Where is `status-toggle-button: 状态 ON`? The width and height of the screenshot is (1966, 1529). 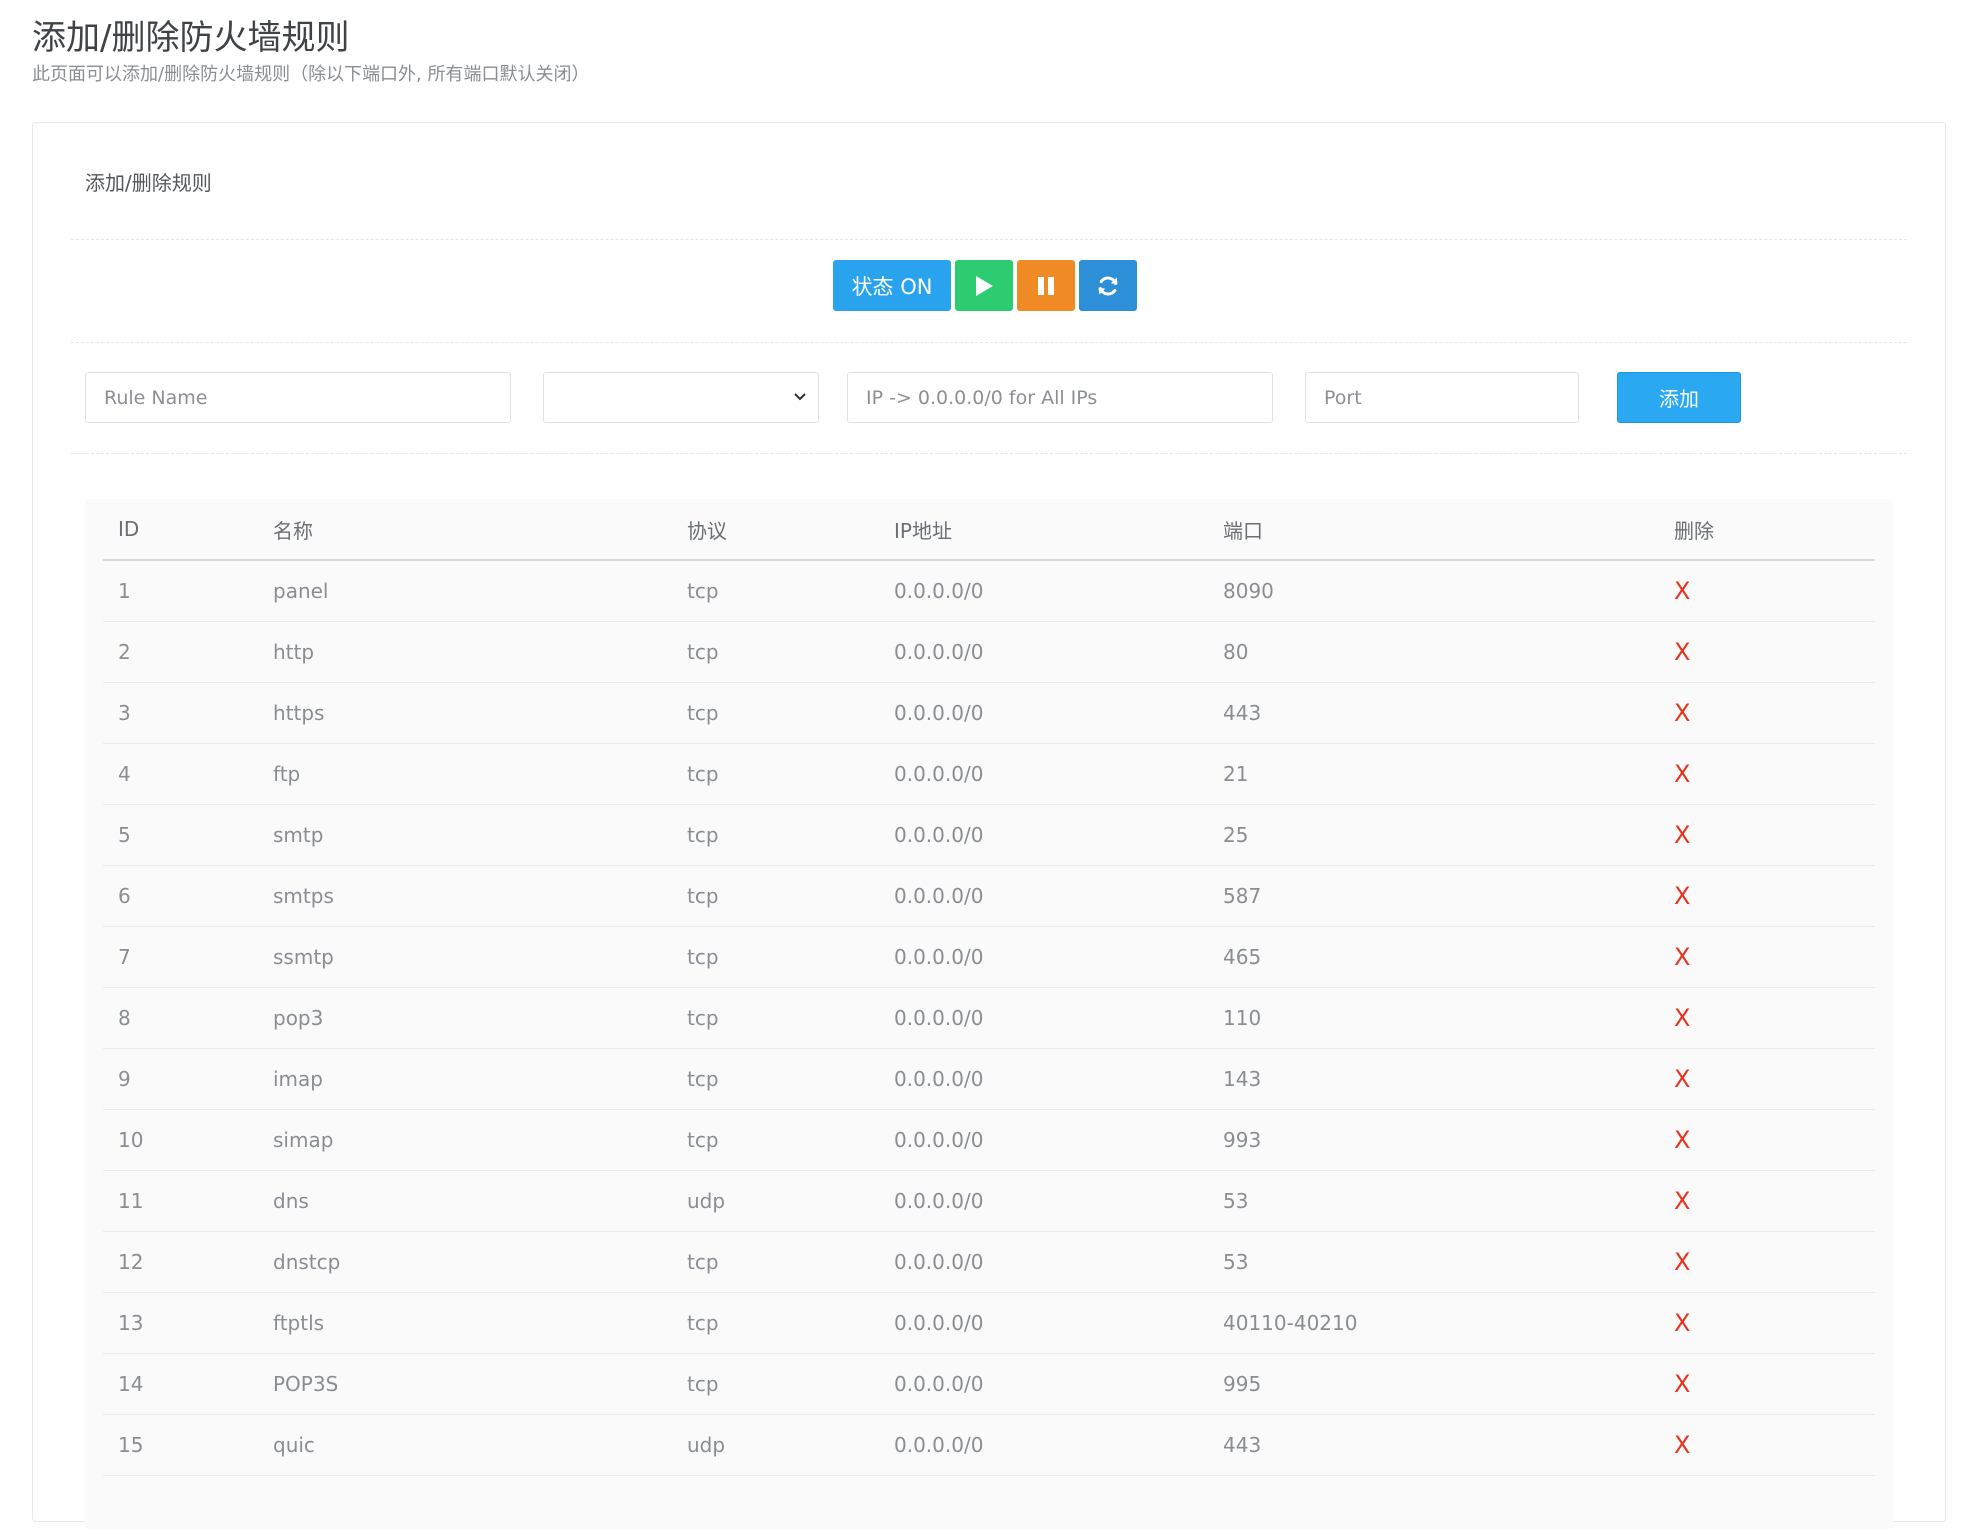
status-toggle-button: 状态 ON is located at coordinates (892, 285).